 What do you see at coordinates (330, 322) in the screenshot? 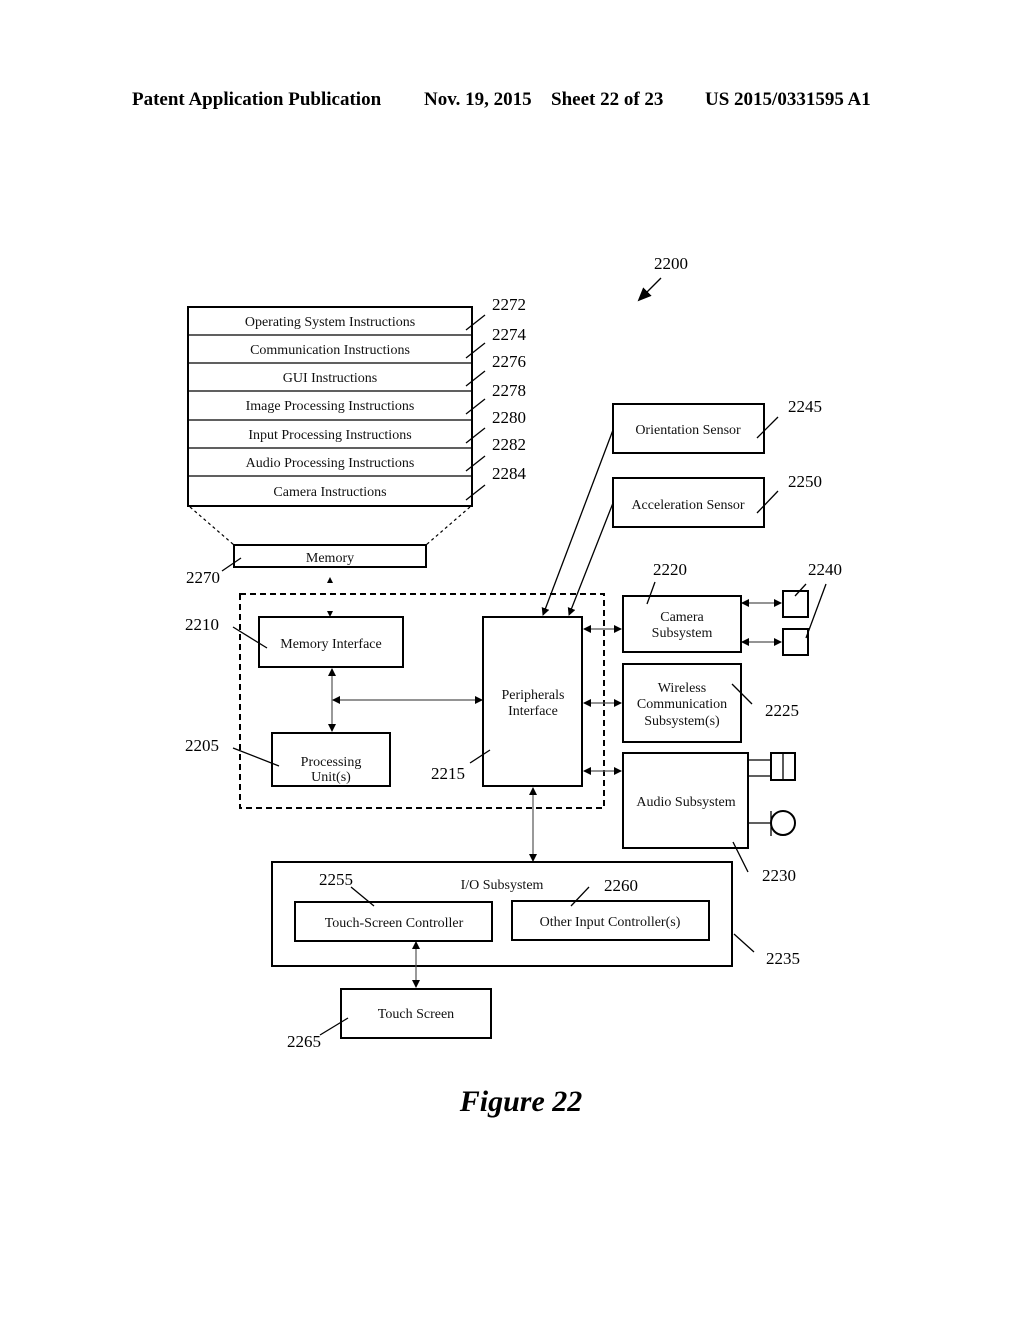
I see `stack-item-os: Operating System Instructions` at bounding box center [330, 322].